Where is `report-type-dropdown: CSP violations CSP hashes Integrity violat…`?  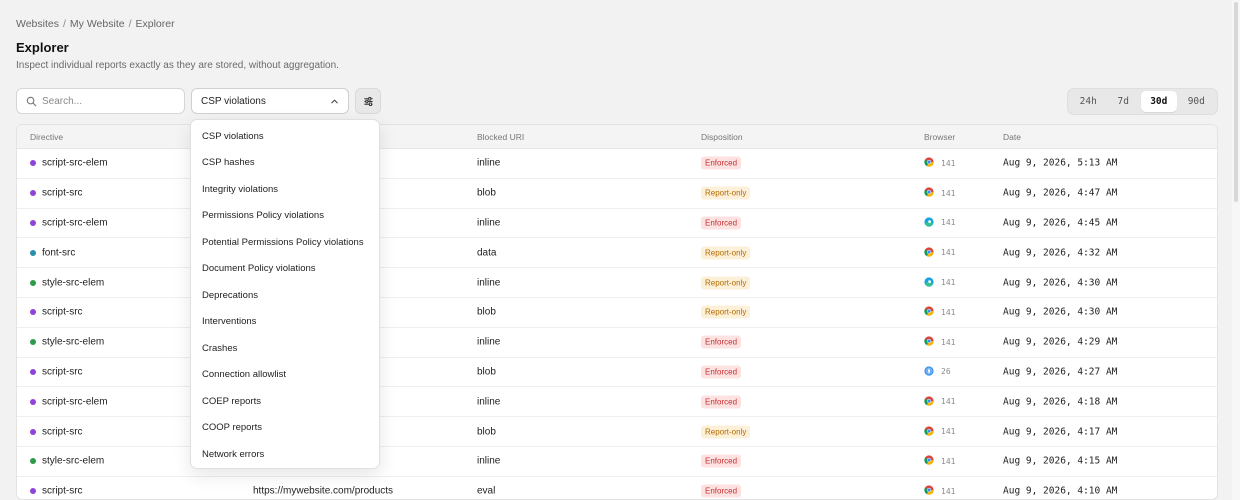
report-type-dropdown: CSP violations CSP hashes Integrity violat… is located at coordinates (285, 294).